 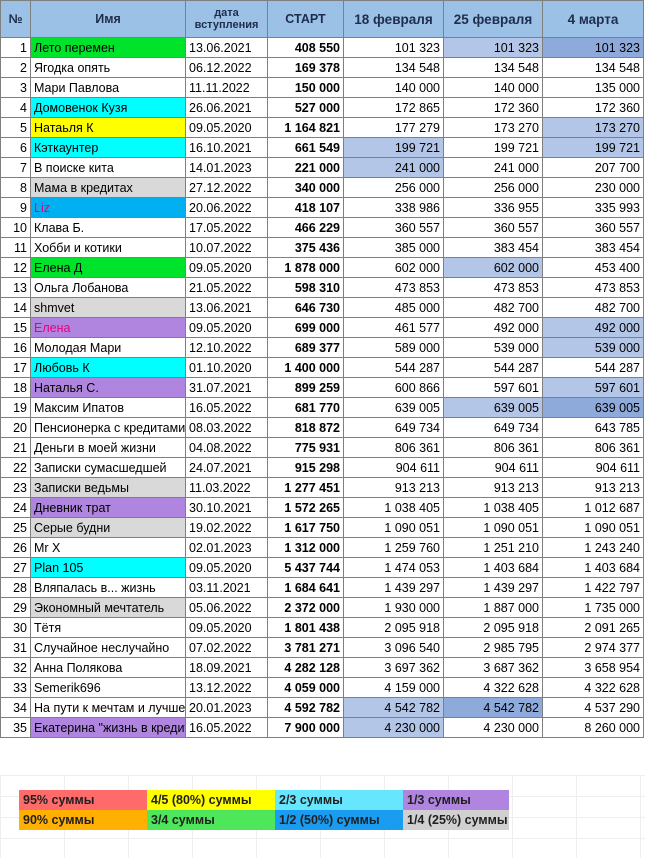 What do you see at coordinates (393, 407) in the screenshot?
I see `feb18-amount-cell: 639 005` at bounding box center [393, 407].